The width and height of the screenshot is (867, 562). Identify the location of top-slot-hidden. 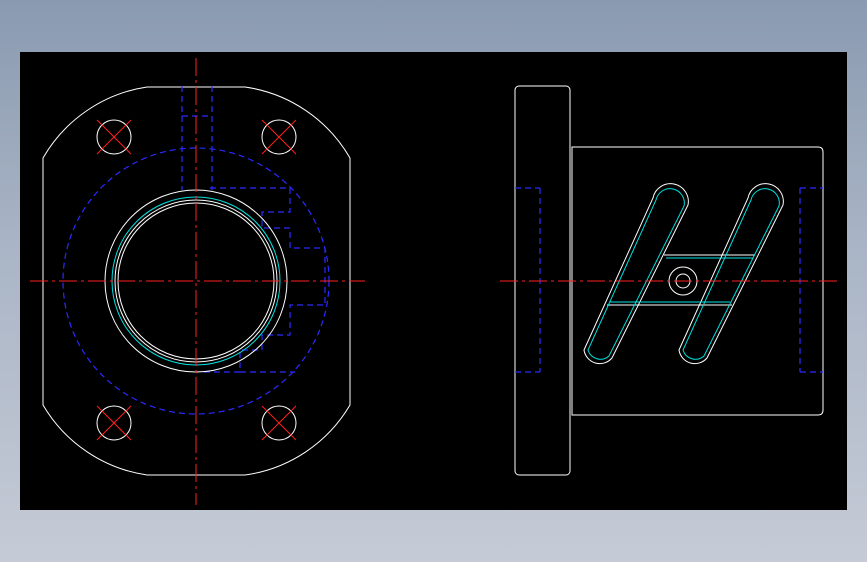
(197, 138).